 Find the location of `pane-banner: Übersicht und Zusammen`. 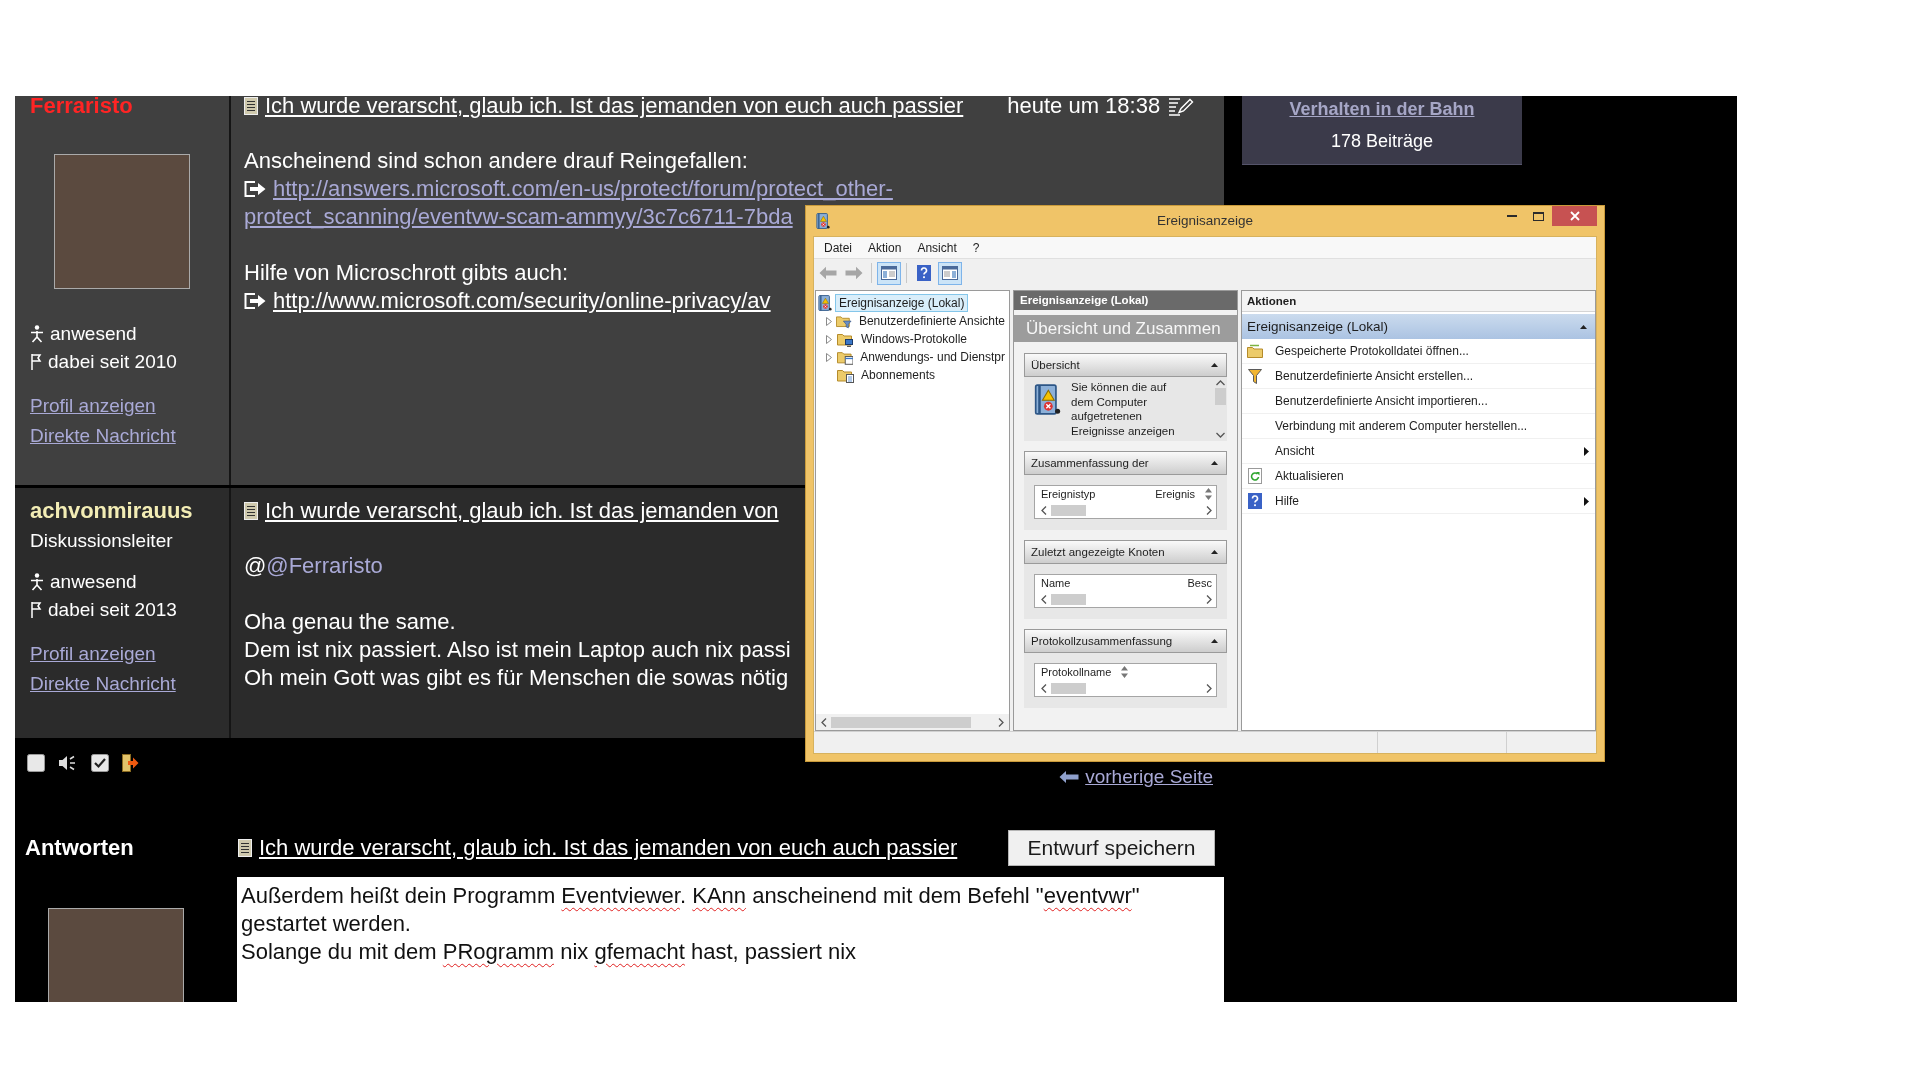

pane-banner: Übersicht und Zusammen is located at coordinates (1125, 328).